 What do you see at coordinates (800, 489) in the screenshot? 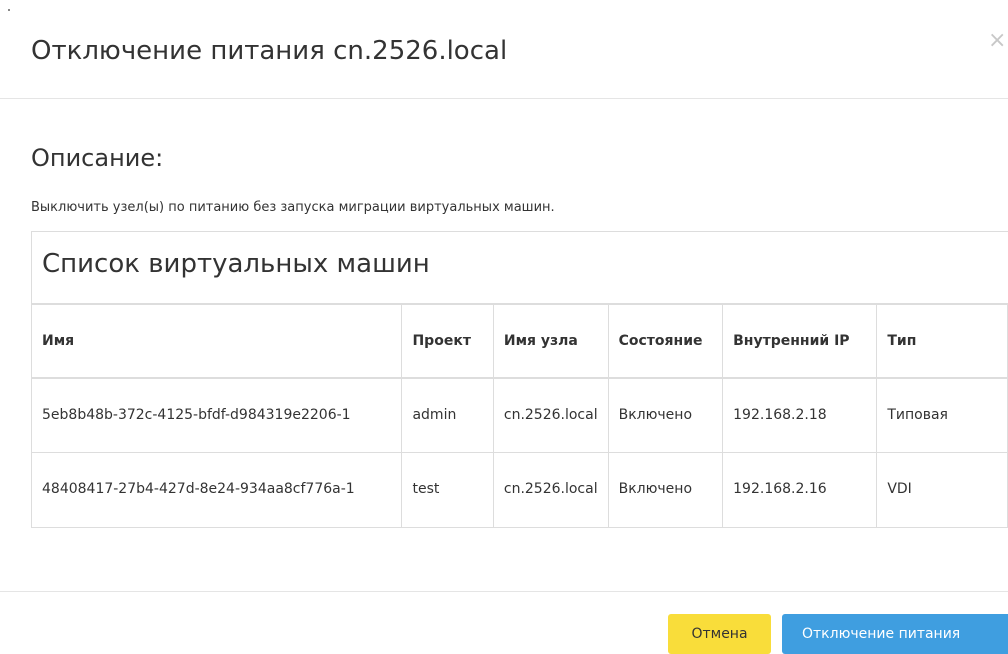
I see `vm-ip-cell: 192.168.2.16` at bounding box center [800, 489].